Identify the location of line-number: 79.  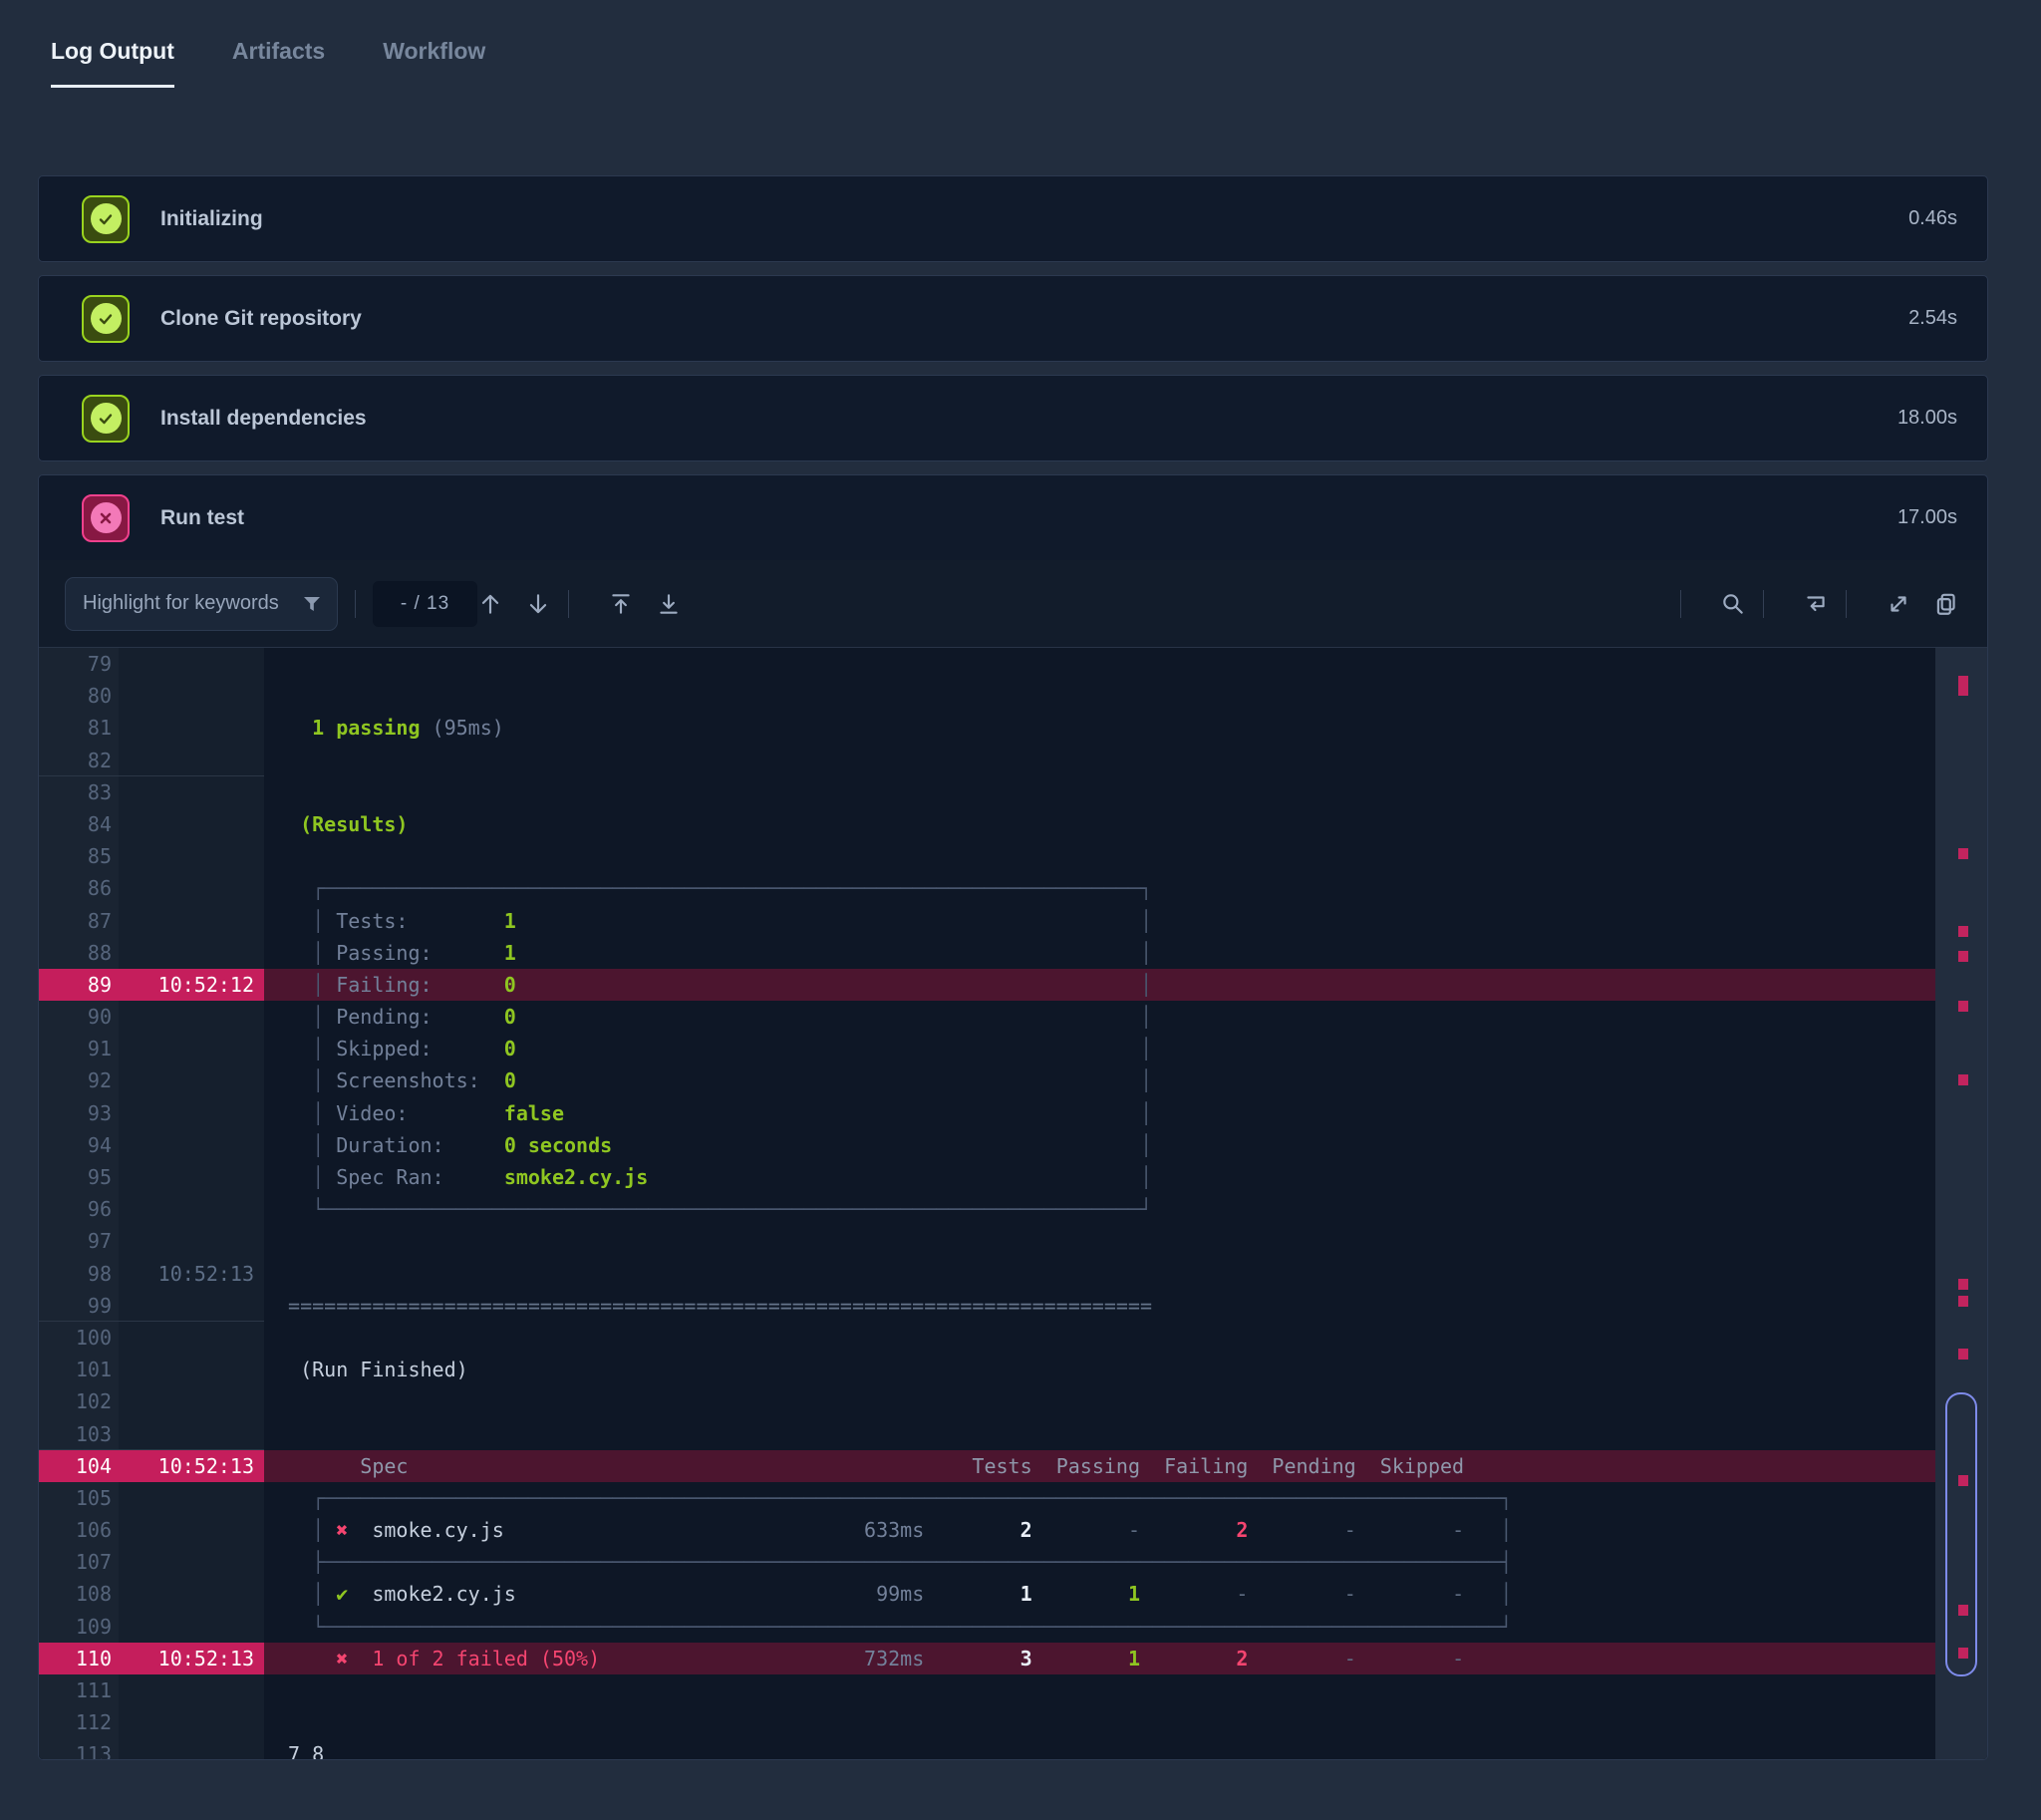
(79, 664).